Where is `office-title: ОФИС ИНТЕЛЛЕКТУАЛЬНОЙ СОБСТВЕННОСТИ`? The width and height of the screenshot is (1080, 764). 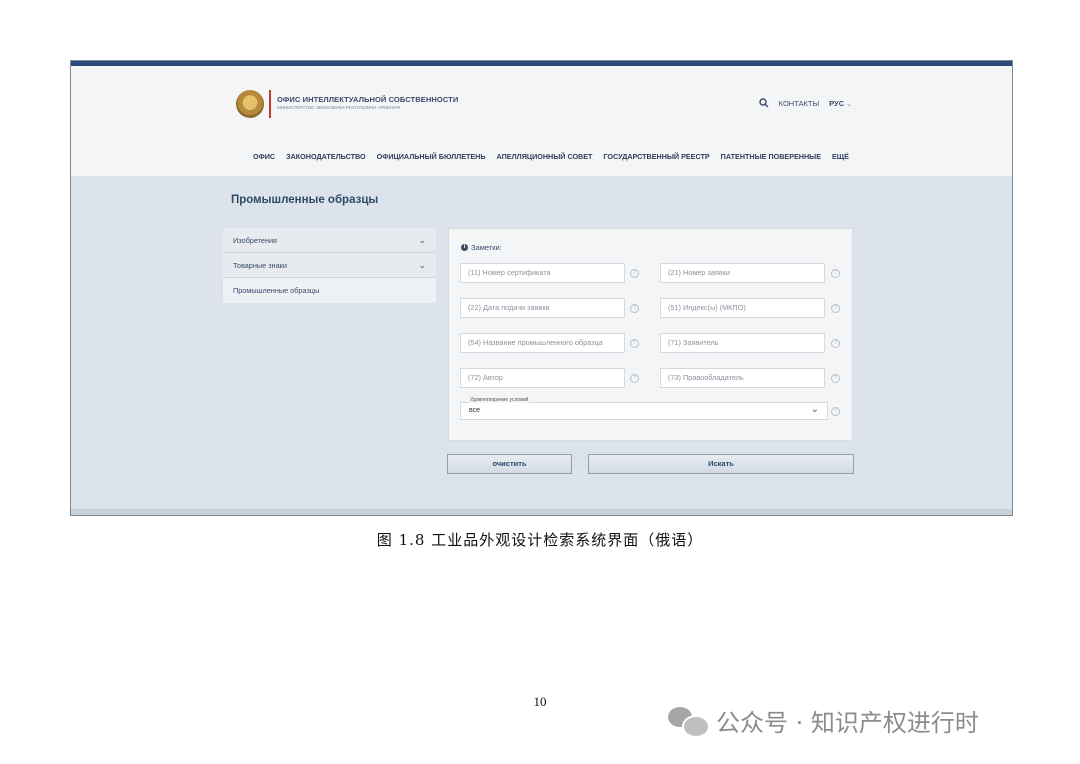
office-title: ОФИС ИНТЕЛЛЕКТУАЛЬНОЙ СОБСТВЕННОСТИ is located at coordinates (367, 99).